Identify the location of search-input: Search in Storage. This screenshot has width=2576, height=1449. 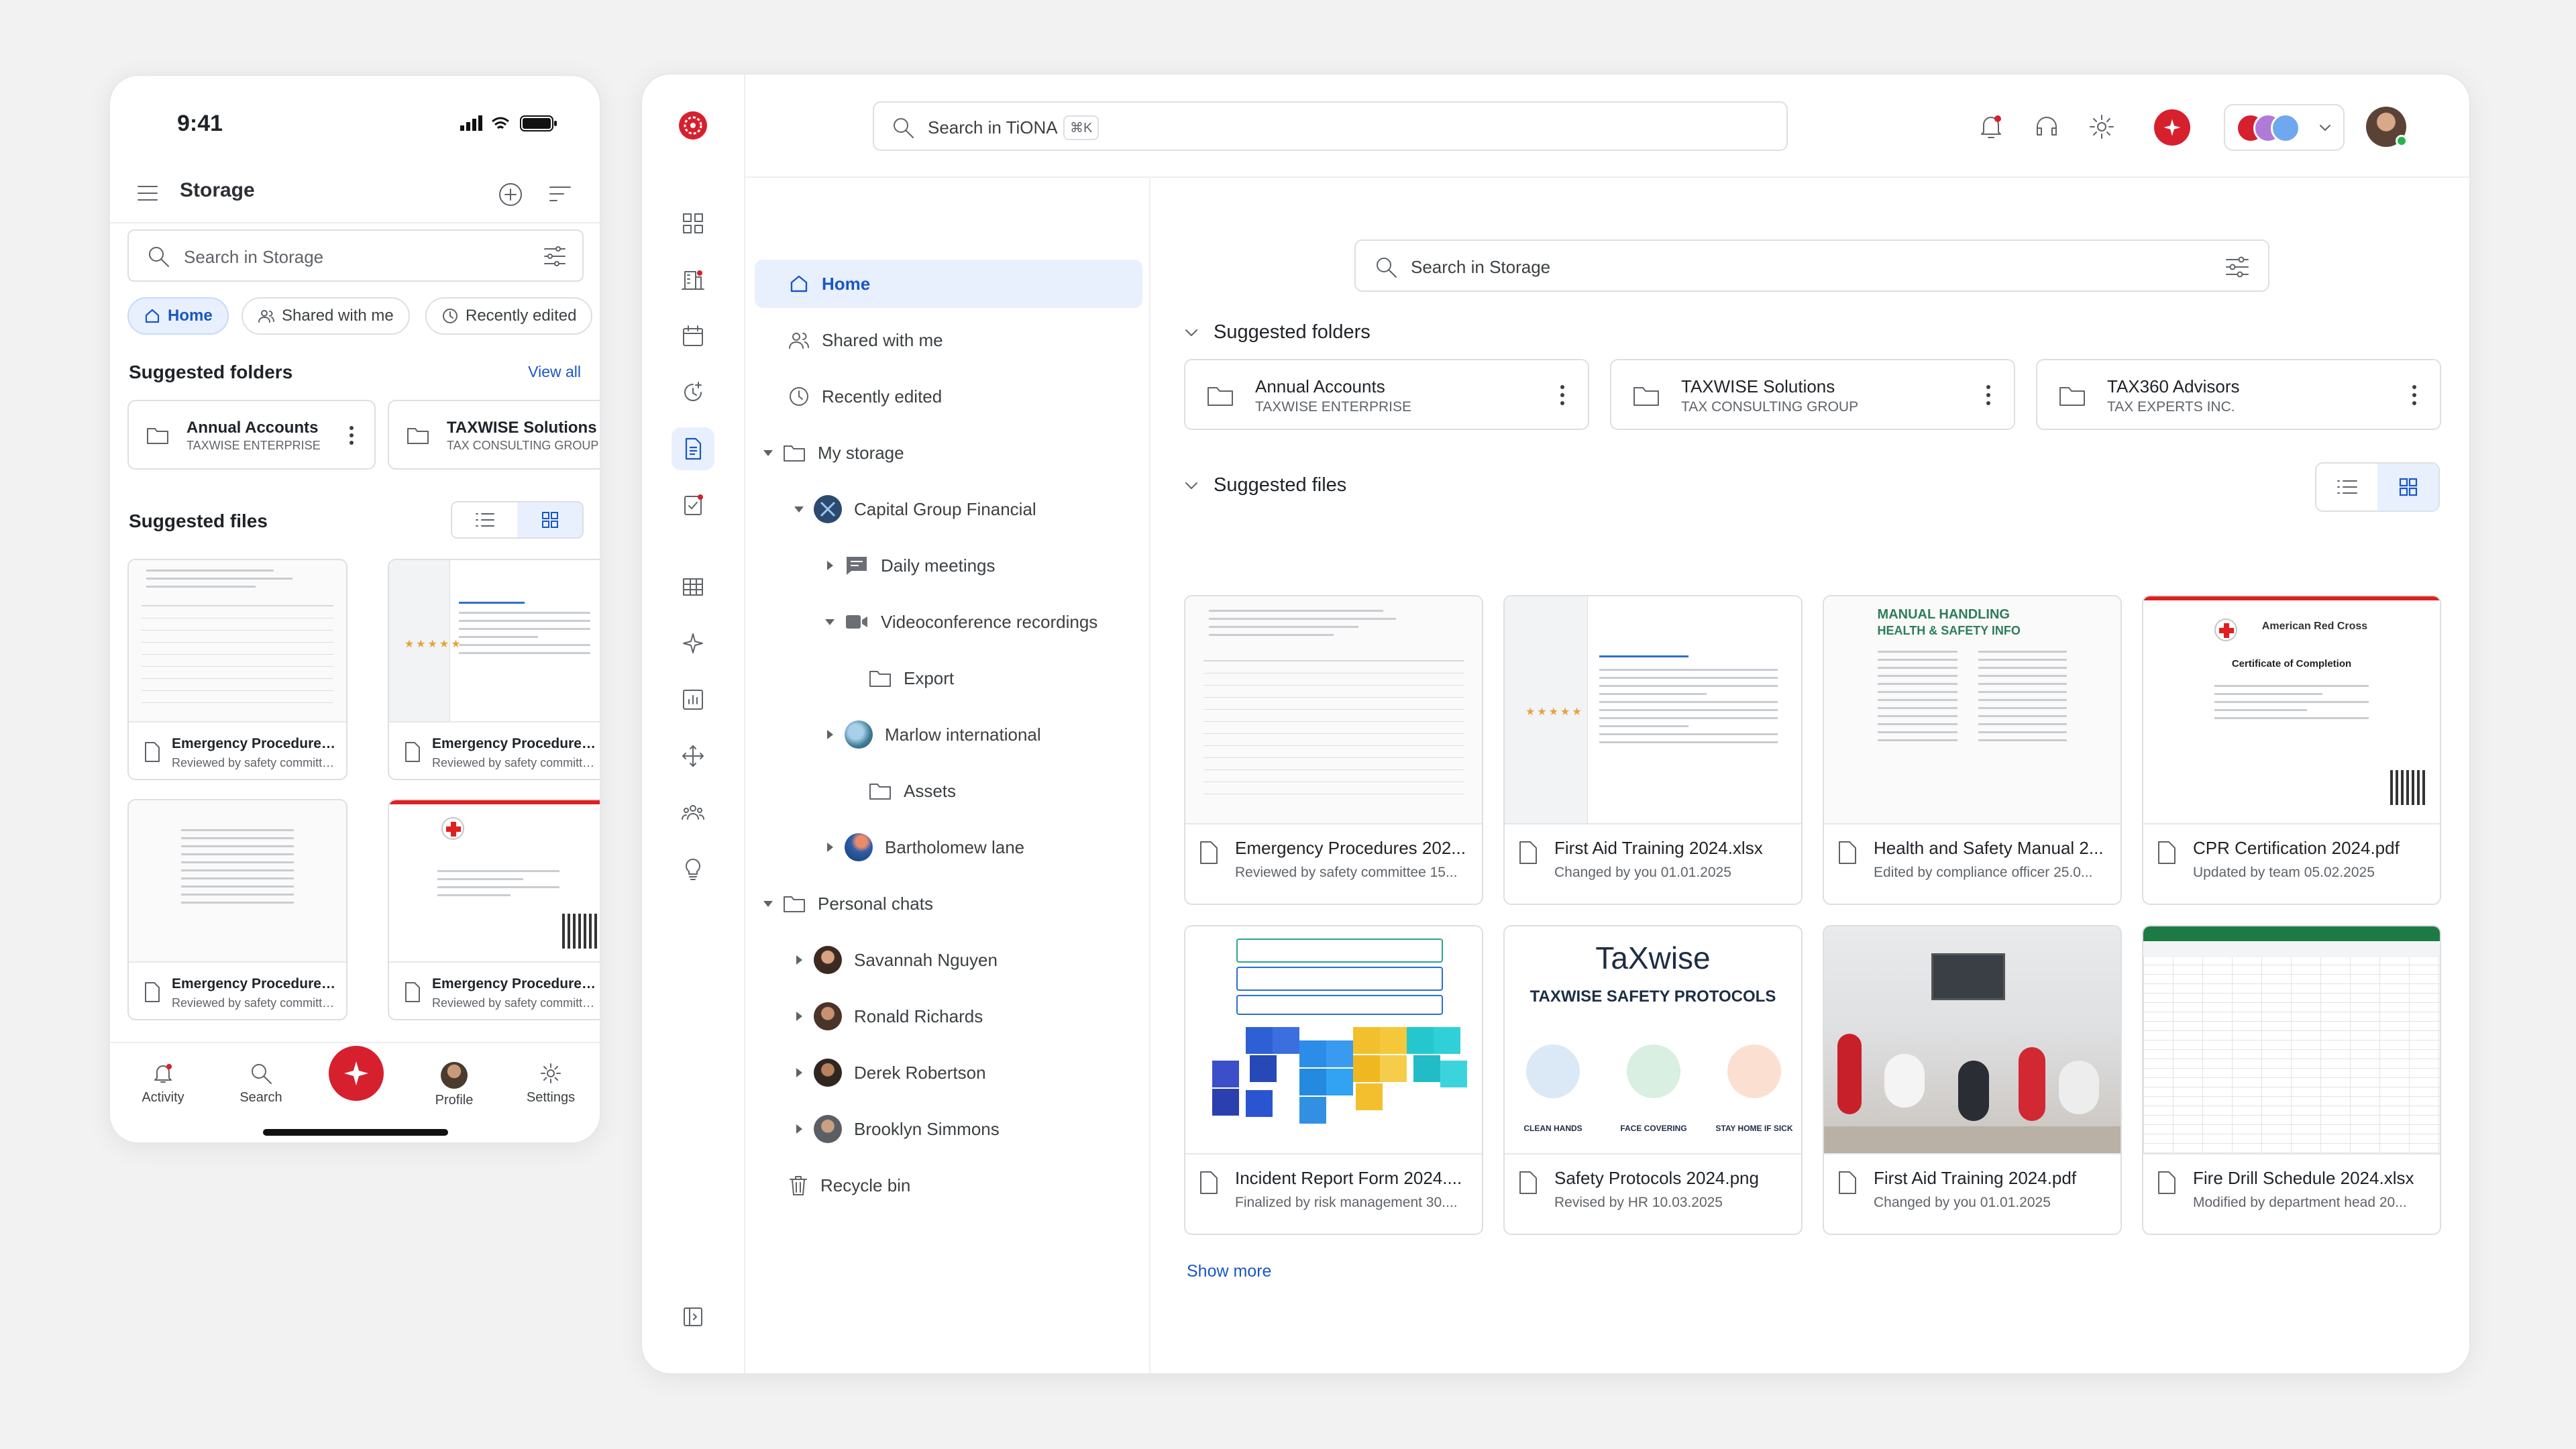
(355, 255).